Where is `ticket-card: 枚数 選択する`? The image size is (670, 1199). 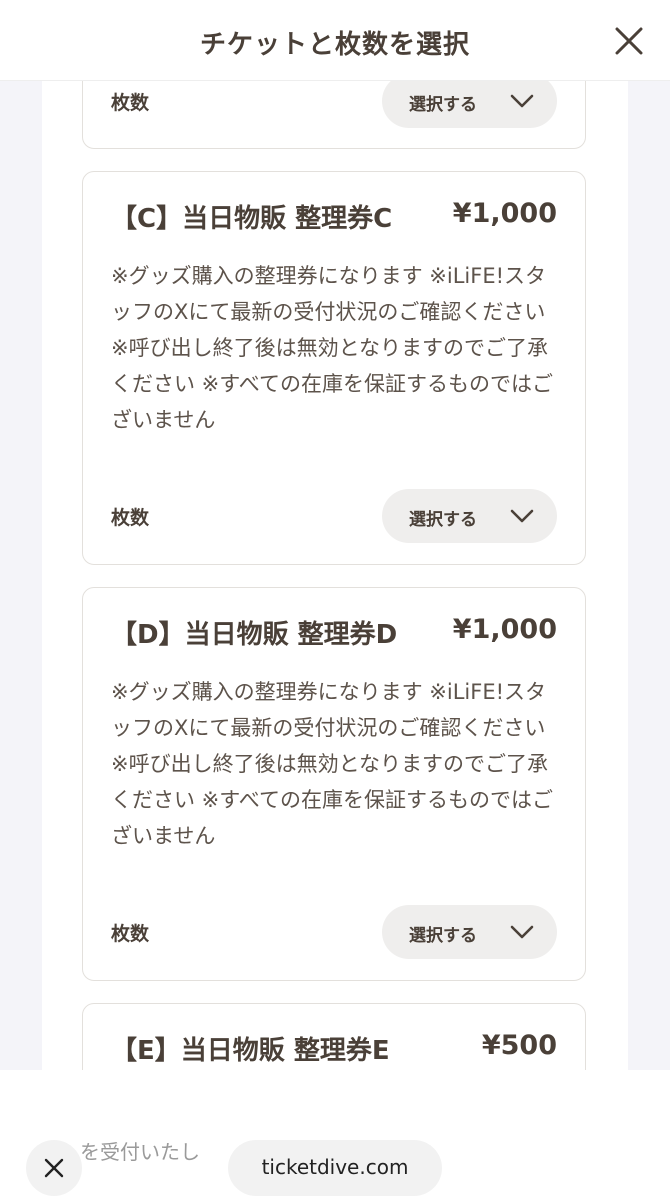 ticket-card: 枚数 選択する is located at coordinates (334, 114).